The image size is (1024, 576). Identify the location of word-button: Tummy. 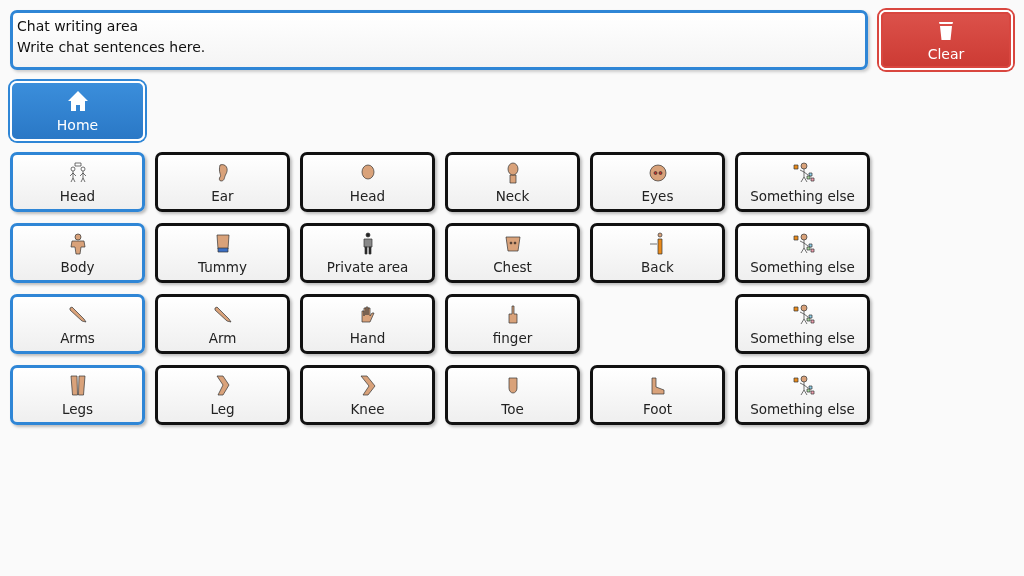
(222, 253).